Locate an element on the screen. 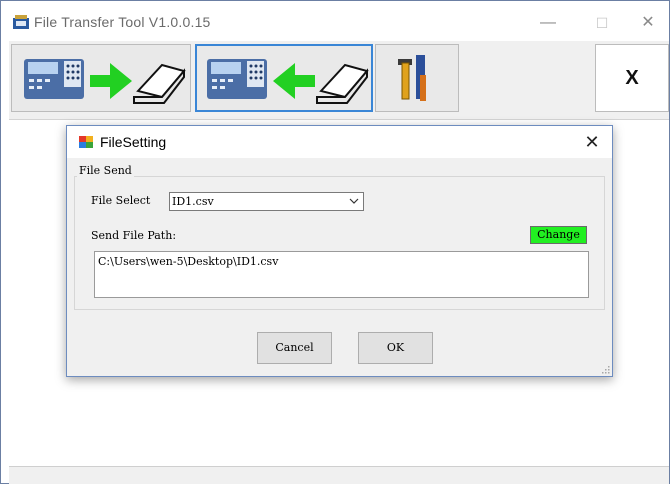 This screenshot has height=484, width=670. cancel-button: Cancel is located at coordinates (294, 348).